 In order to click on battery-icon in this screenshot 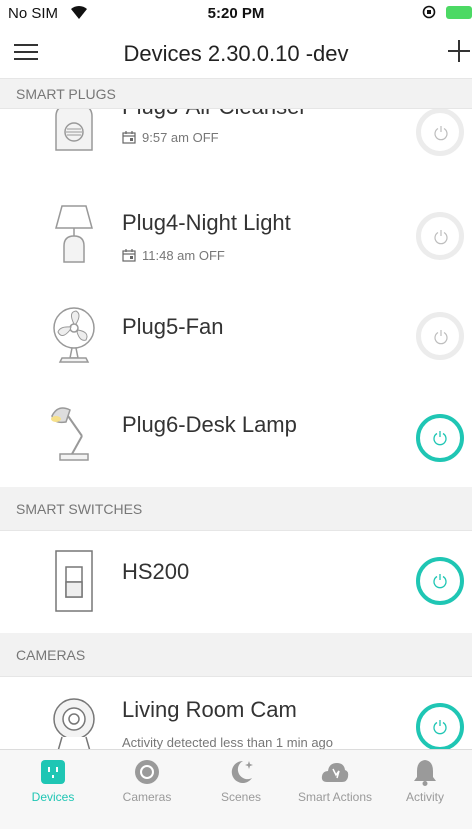, I will do `click(459, 12)`.